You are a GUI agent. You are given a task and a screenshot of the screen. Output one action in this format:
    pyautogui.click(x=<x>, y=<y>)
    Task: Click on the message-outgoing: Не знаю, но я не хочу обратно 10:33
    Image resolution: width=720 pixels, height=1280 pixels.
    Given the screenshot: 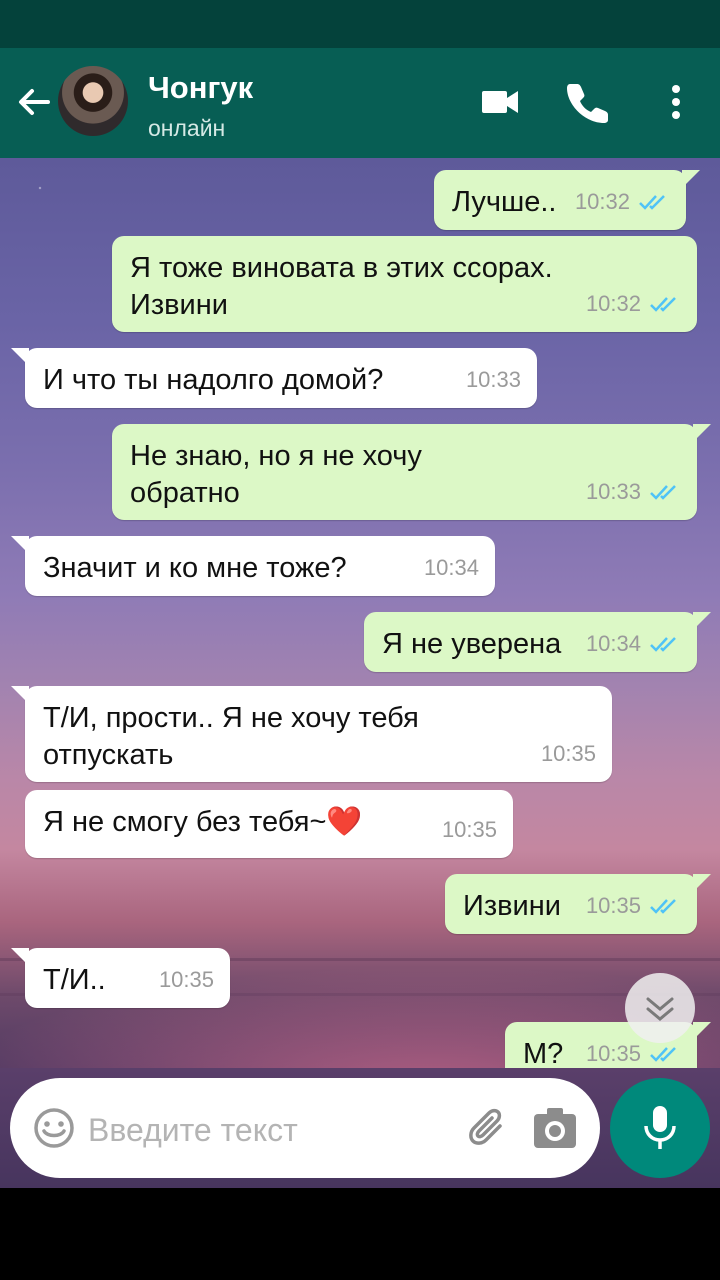 What is the action you would take?
    pyautogui.click(x=411, y=472)
    